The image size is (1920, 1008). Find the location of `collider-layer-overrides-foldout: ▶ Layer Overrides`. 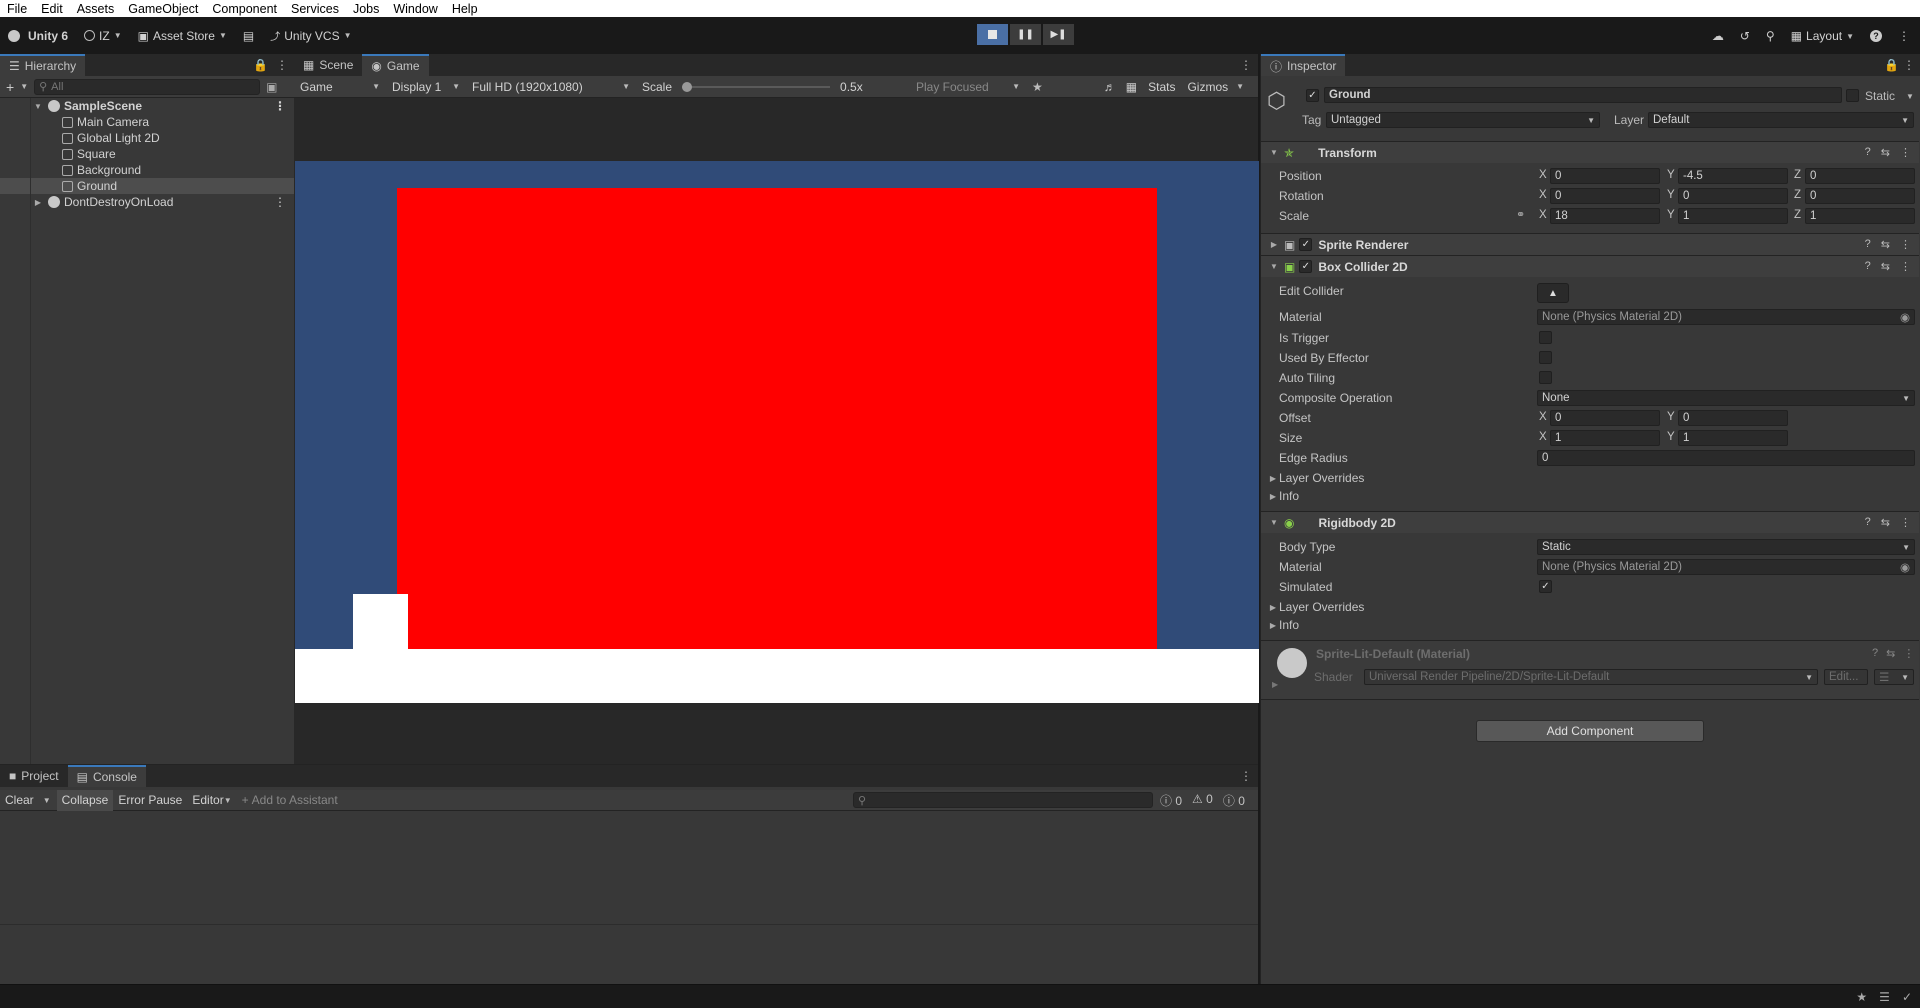

collider-layer-overrides-foldout: ▶ Layer Overrides is located at coordinates (1315, 478).